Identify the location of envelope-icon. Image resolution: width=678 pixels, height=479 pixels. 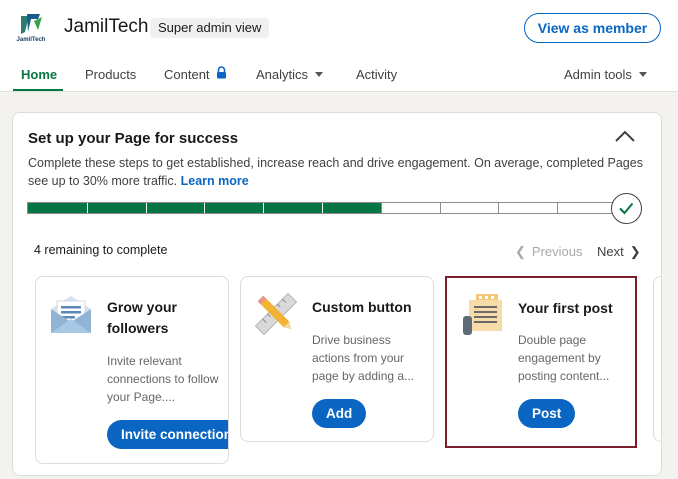
(71, 314).